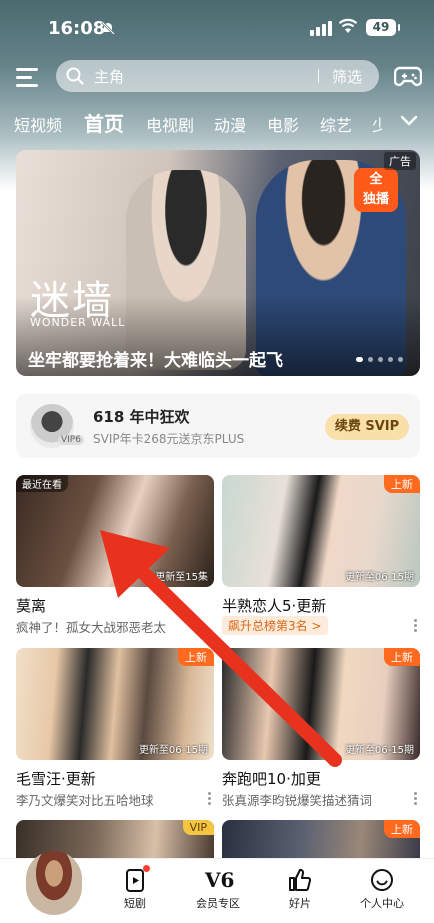  I want to click on status-bar: 16:08 49, so click(217, 28).